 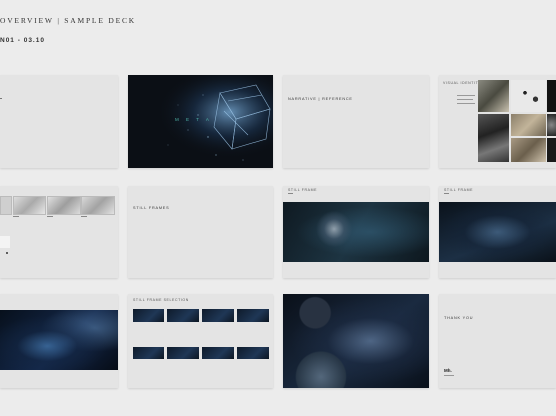 I want to click on slide-7-still-frame: STILL FRAME, so click(x=356, y=232).